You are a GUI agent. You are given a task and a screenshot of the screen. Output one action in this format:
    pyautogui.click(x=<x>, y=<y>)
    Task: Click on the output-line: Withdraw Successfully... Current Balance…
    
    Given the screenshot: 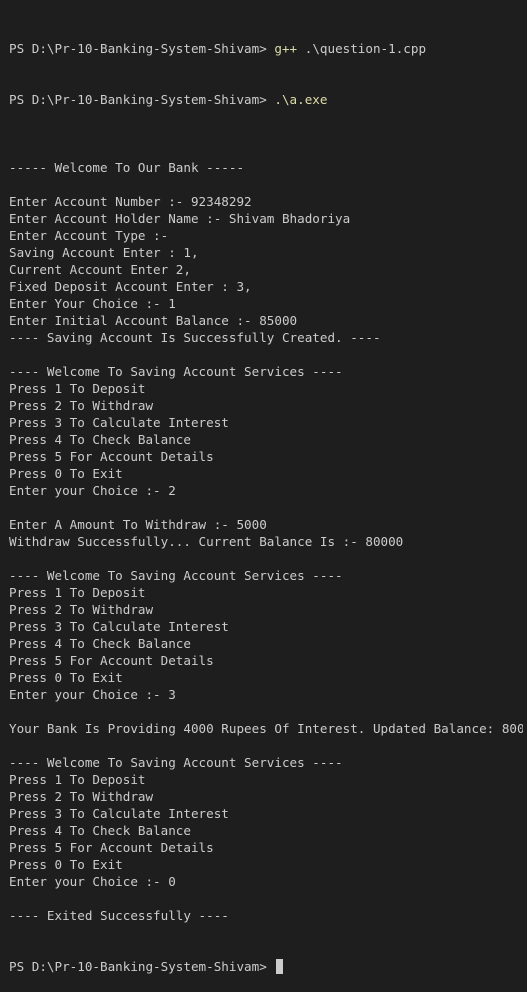 What is the action you would take?
    pyautogui.click(x=206, y=541)
    